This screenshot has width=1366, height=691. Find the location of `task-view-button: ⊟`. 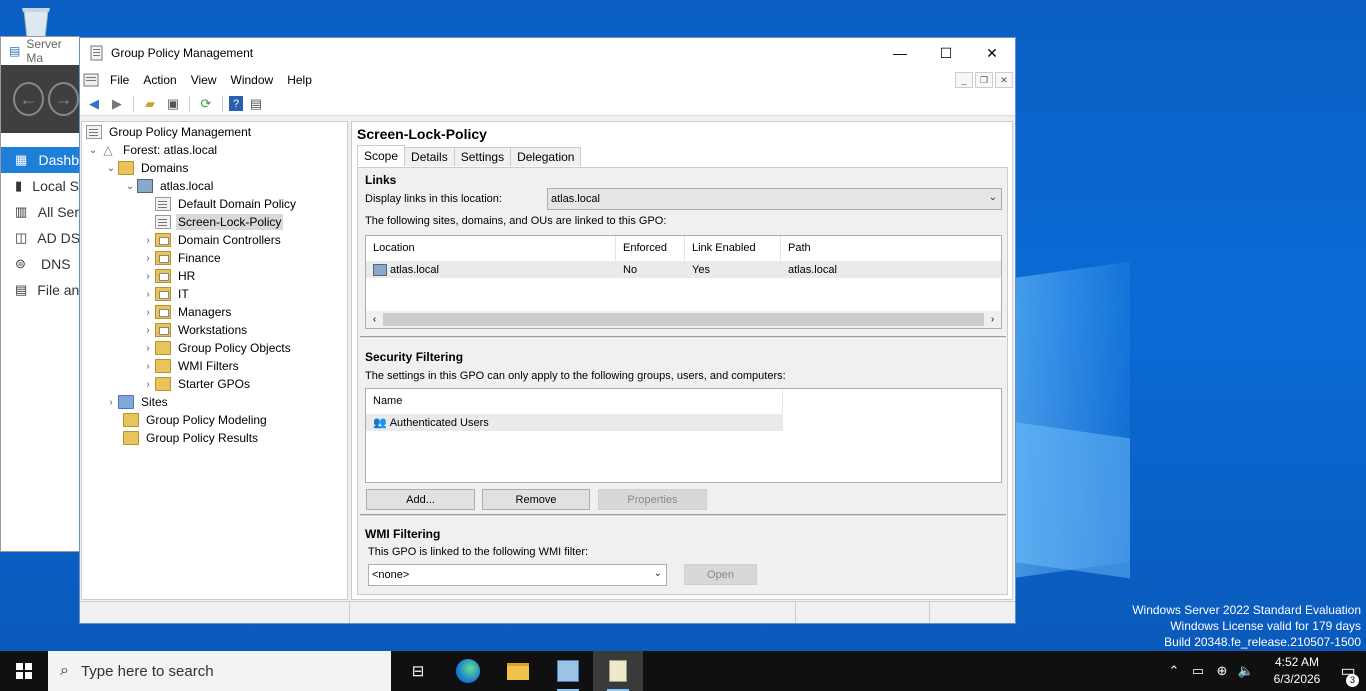

task-view-button: ⊟ is located at coordinates (418, 671).